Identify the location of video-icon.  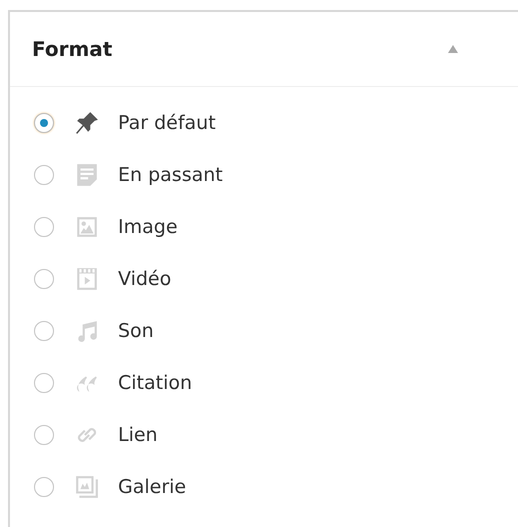
(87, 279).